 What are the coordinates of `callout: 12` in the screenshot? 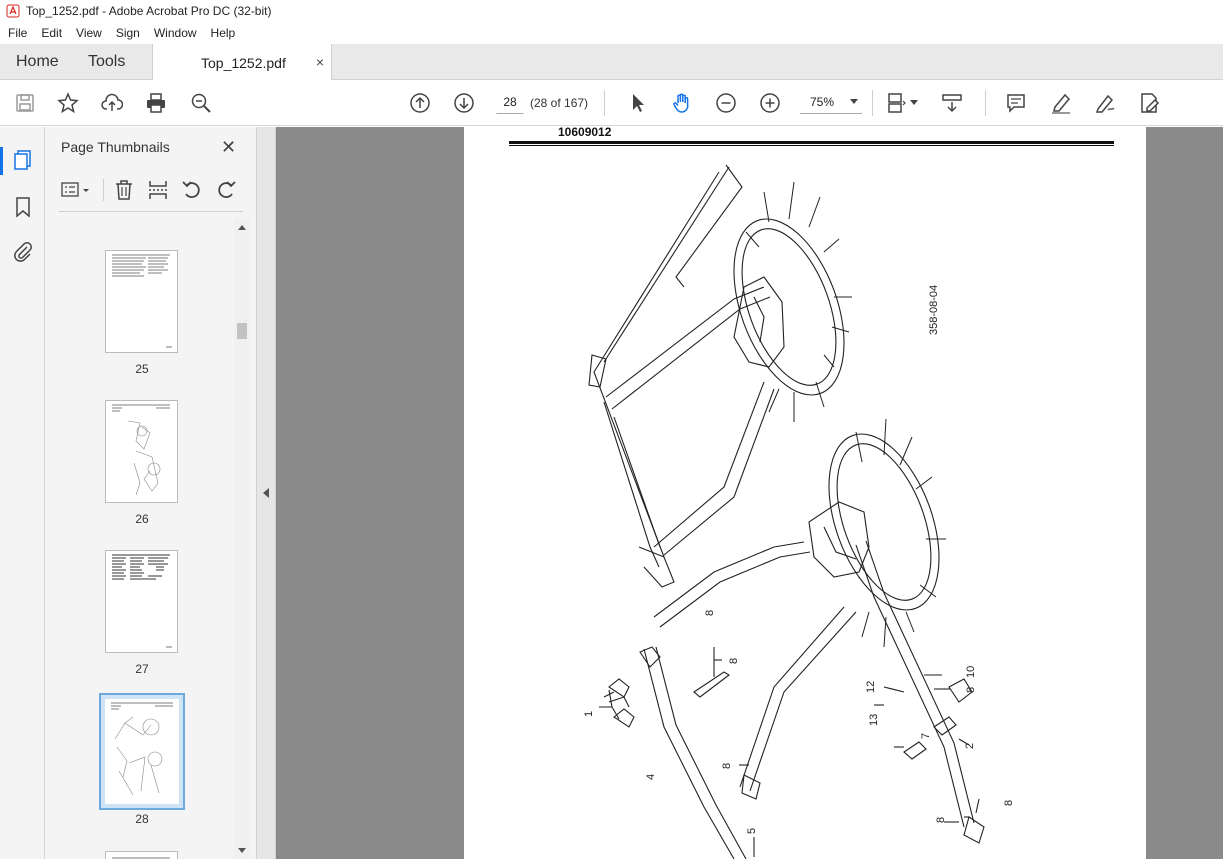 It's located at (871, 687).